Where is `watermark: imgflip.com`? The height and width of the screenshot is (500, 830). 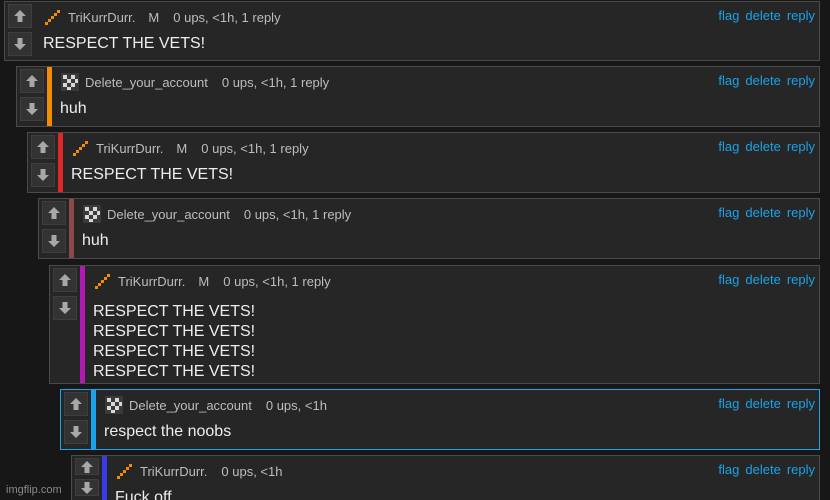 watermark: imgflip.com is located at coordinates (34, 490).